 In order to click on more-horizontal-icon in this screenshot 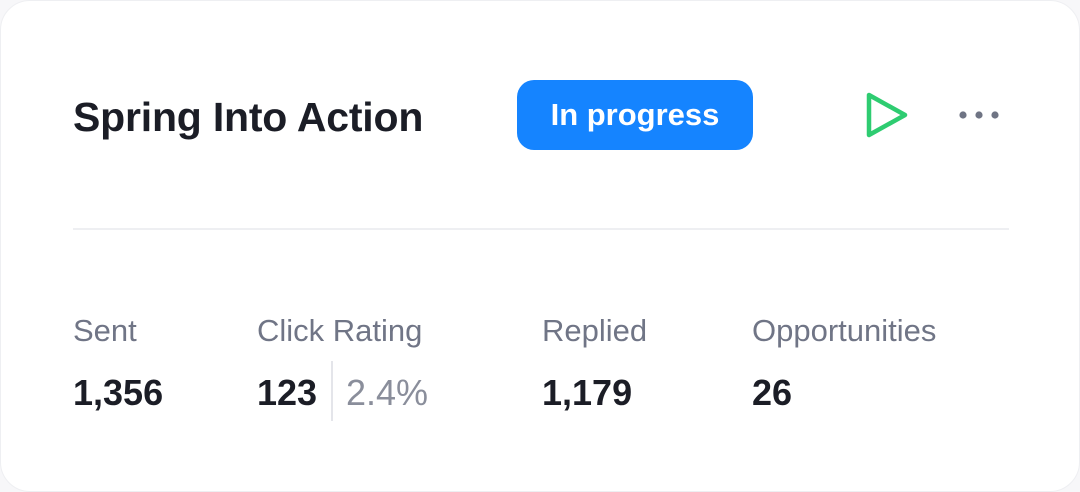, I will do `click(979, 115)`.